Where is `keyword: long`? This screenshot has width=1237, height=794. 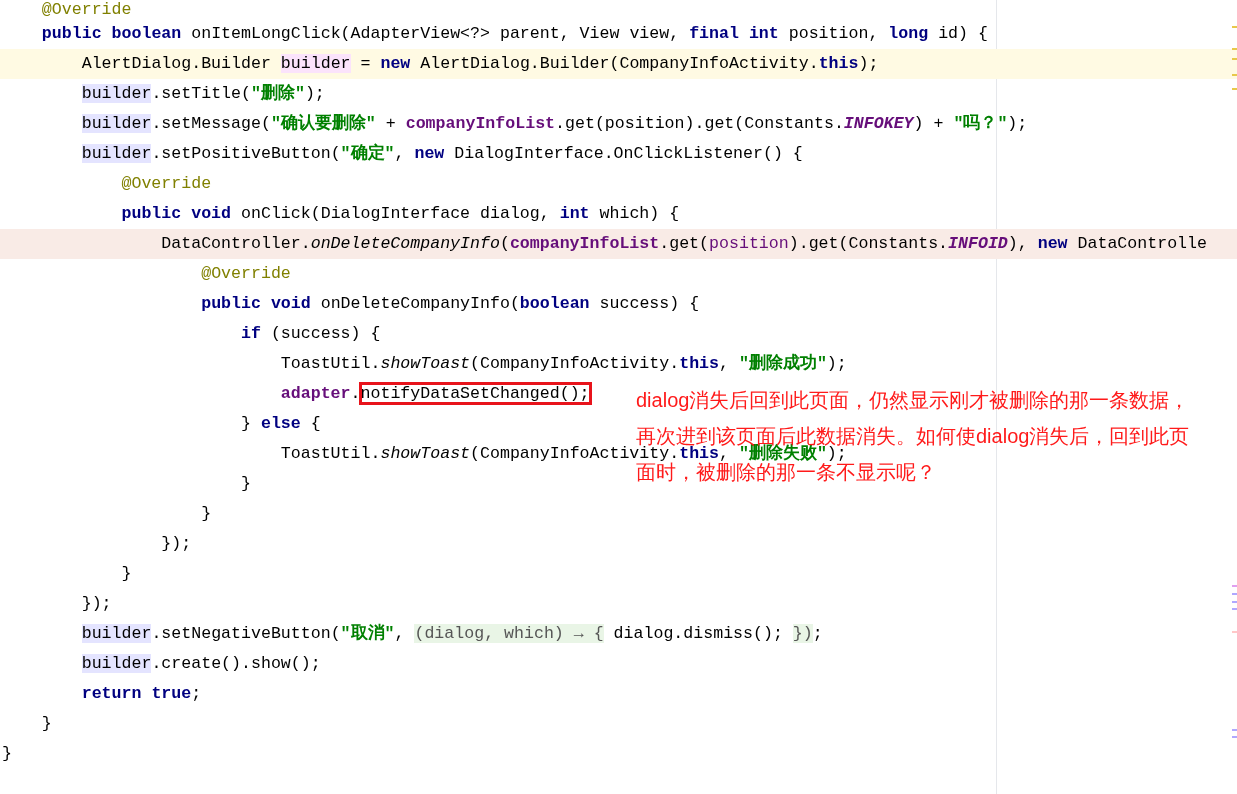
keyword: long is located at coordinates (908, 33).